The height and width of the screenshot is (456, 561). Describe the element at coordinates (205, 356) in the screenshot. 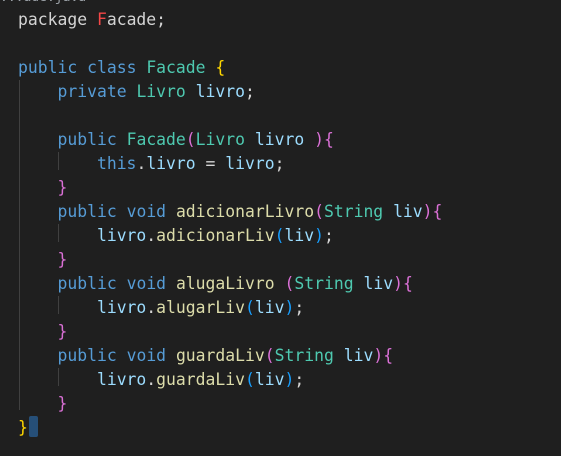

I see `code-line: public void guardaLiv(String liv){` at that location.